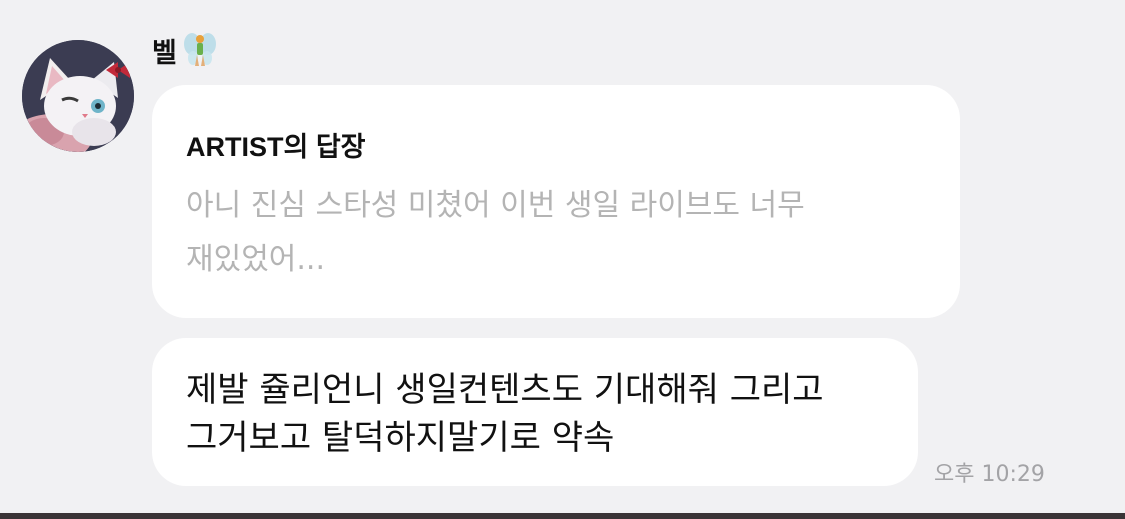  What do you see at coordinates (276, 147) in the screenshot?
I see `reply-title: ARTIST의 답장` at bounding box center [276, 147].